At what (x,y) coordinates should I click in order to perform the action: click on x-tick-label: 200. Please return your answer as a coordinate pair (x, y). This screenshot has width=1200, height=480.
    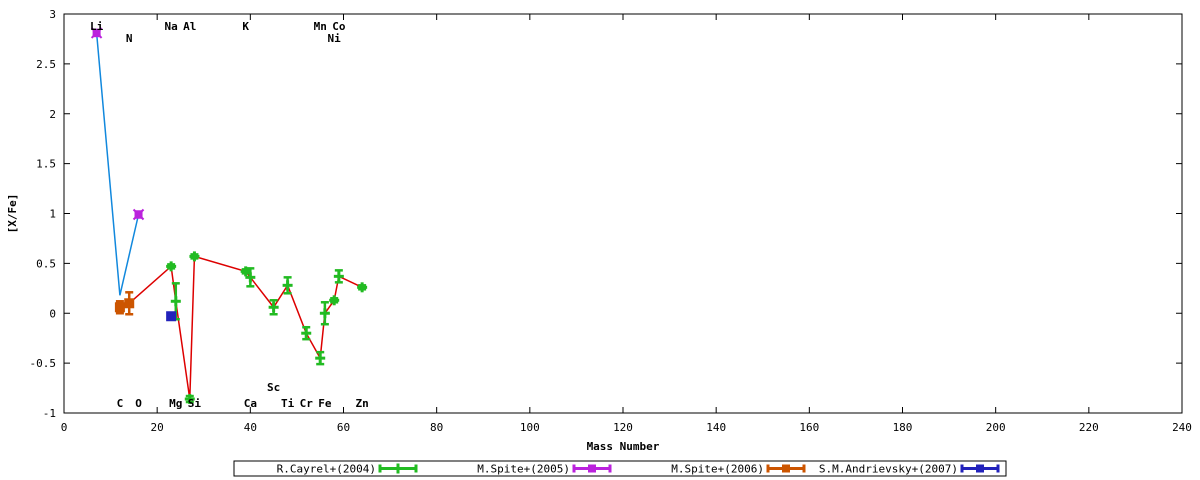
    Looking at the image, I should click on (996, 427).